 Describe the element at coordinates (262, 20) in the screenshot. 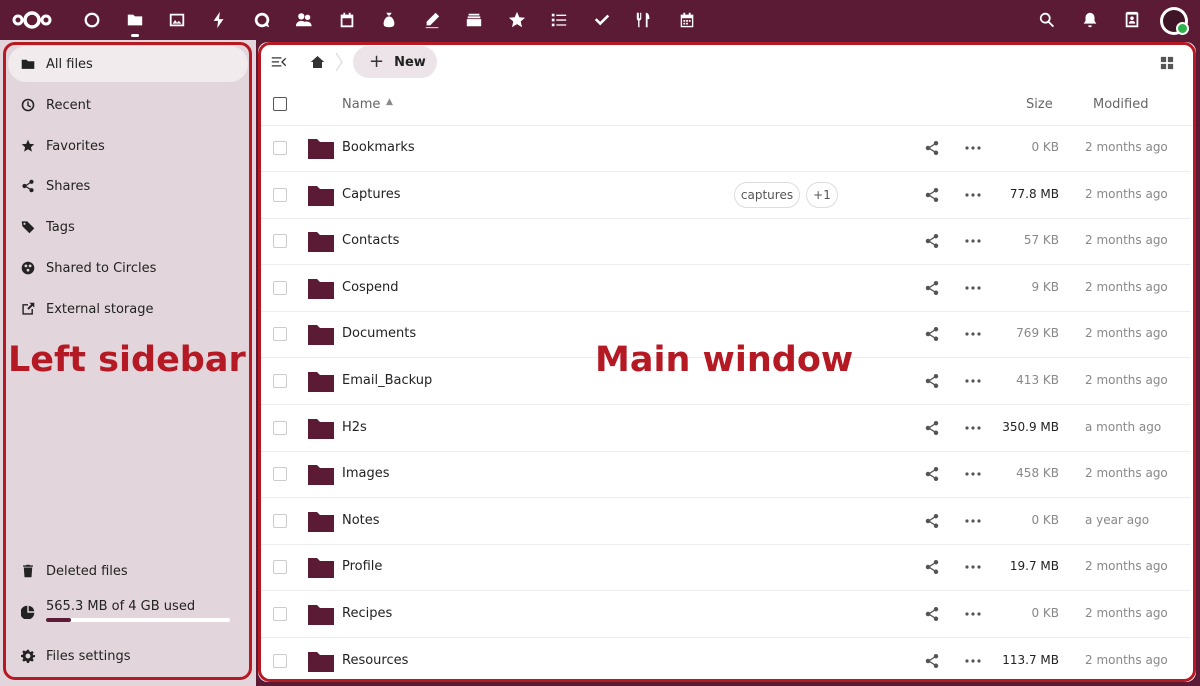

I see `talk-icon` at that location.